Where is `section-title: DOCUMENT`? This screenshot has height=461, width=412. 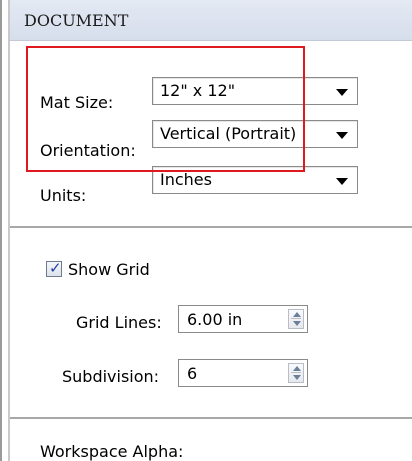 section-title: DOCUMENT is located at coordinates (76, 20).